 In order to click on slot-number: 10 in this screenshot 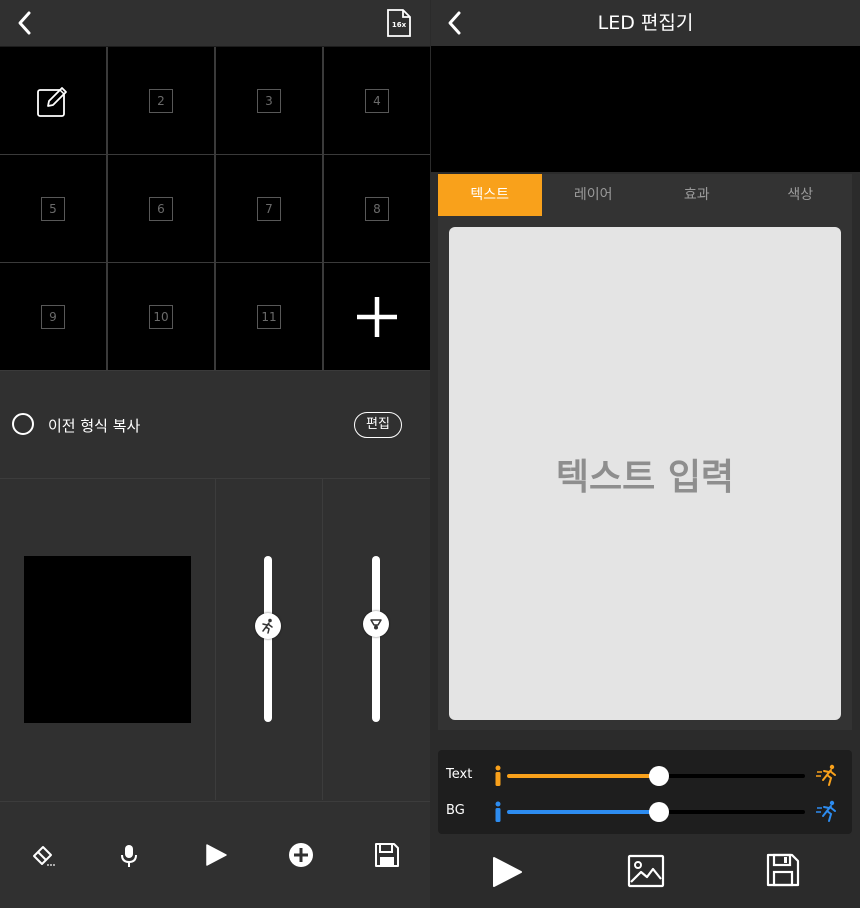, I will do `click(161, 316)`.